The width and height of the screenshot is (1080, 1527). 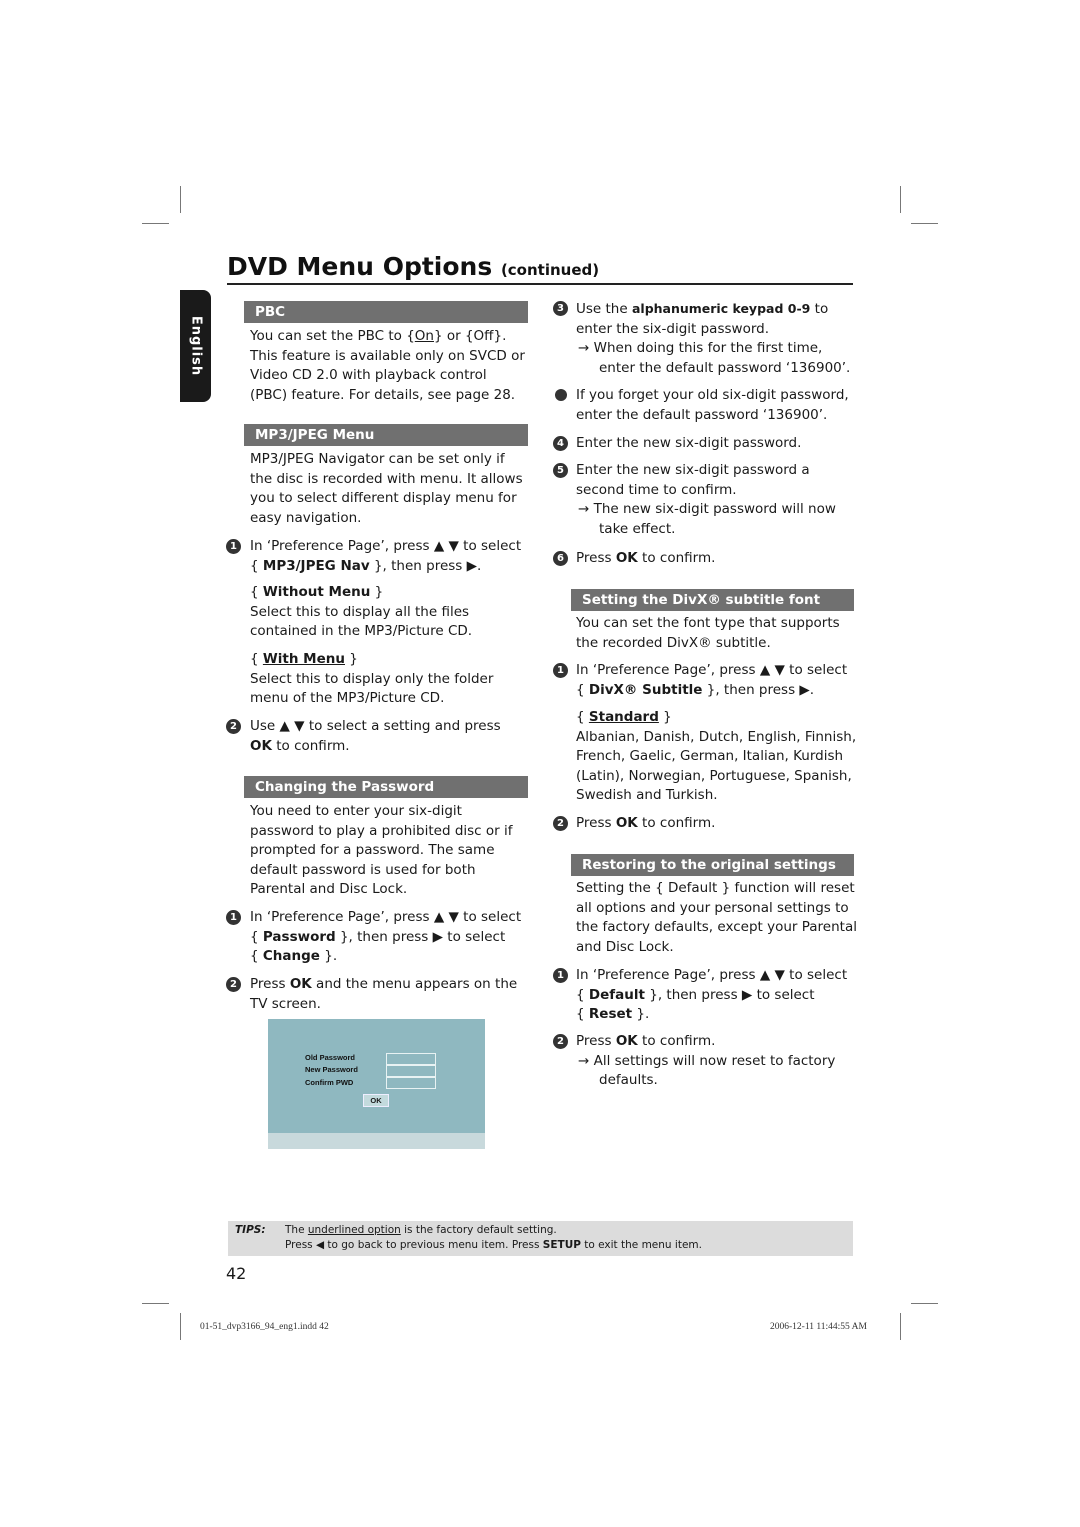 I want to click on text-line: You can set the font type that supports, so click(x=708, y=623).